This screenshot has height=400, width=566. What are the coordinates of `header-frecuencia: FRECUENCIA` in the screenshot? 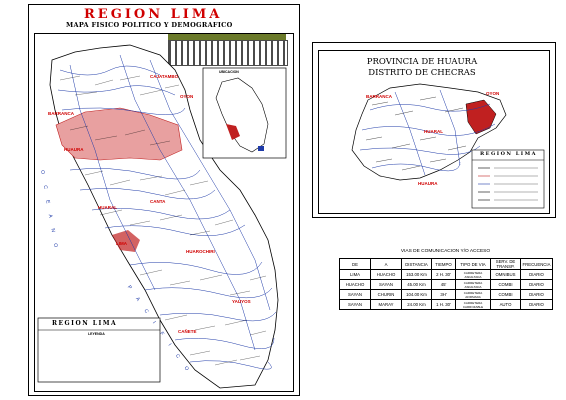 It's located at (536, 264).